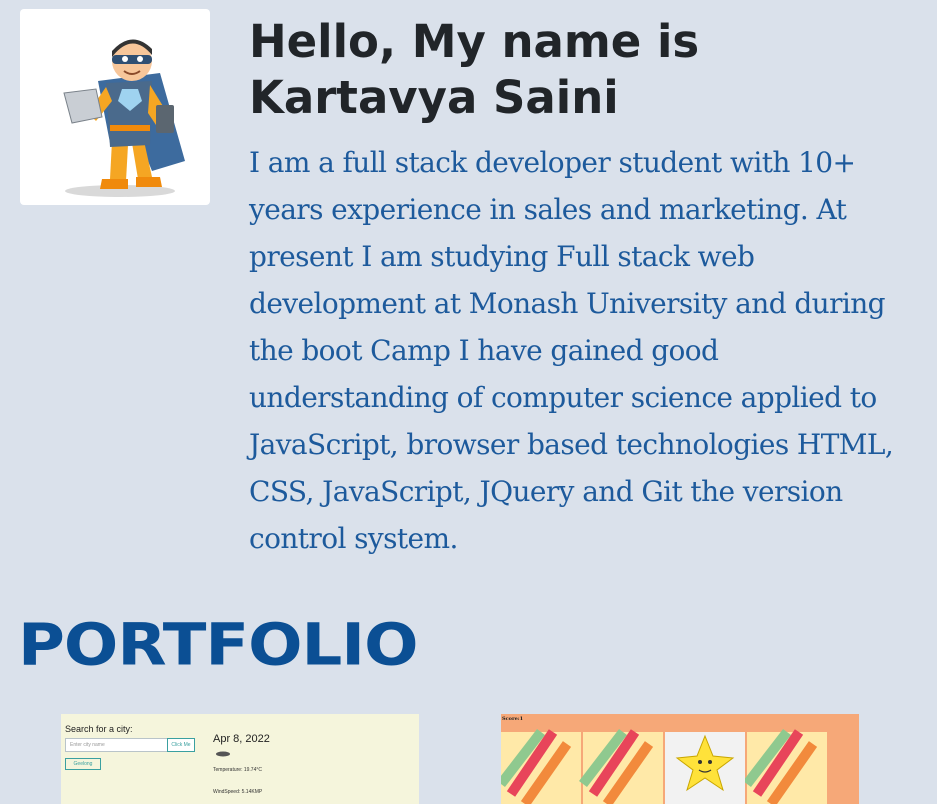  I want to click on cloud-icon, so click(223, 754).